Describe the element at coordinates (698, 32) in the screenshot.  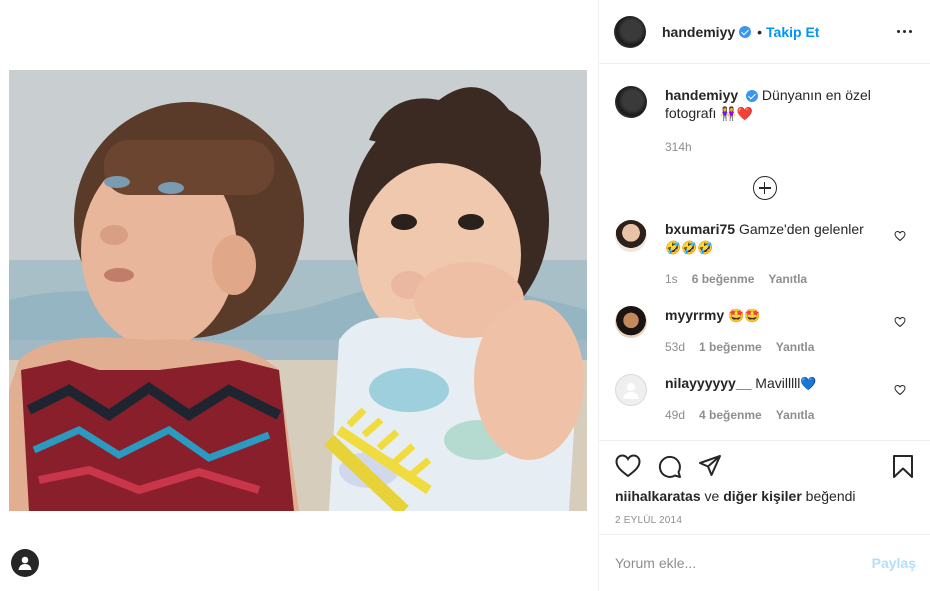
I see `author-username: handemiyy` at that location.